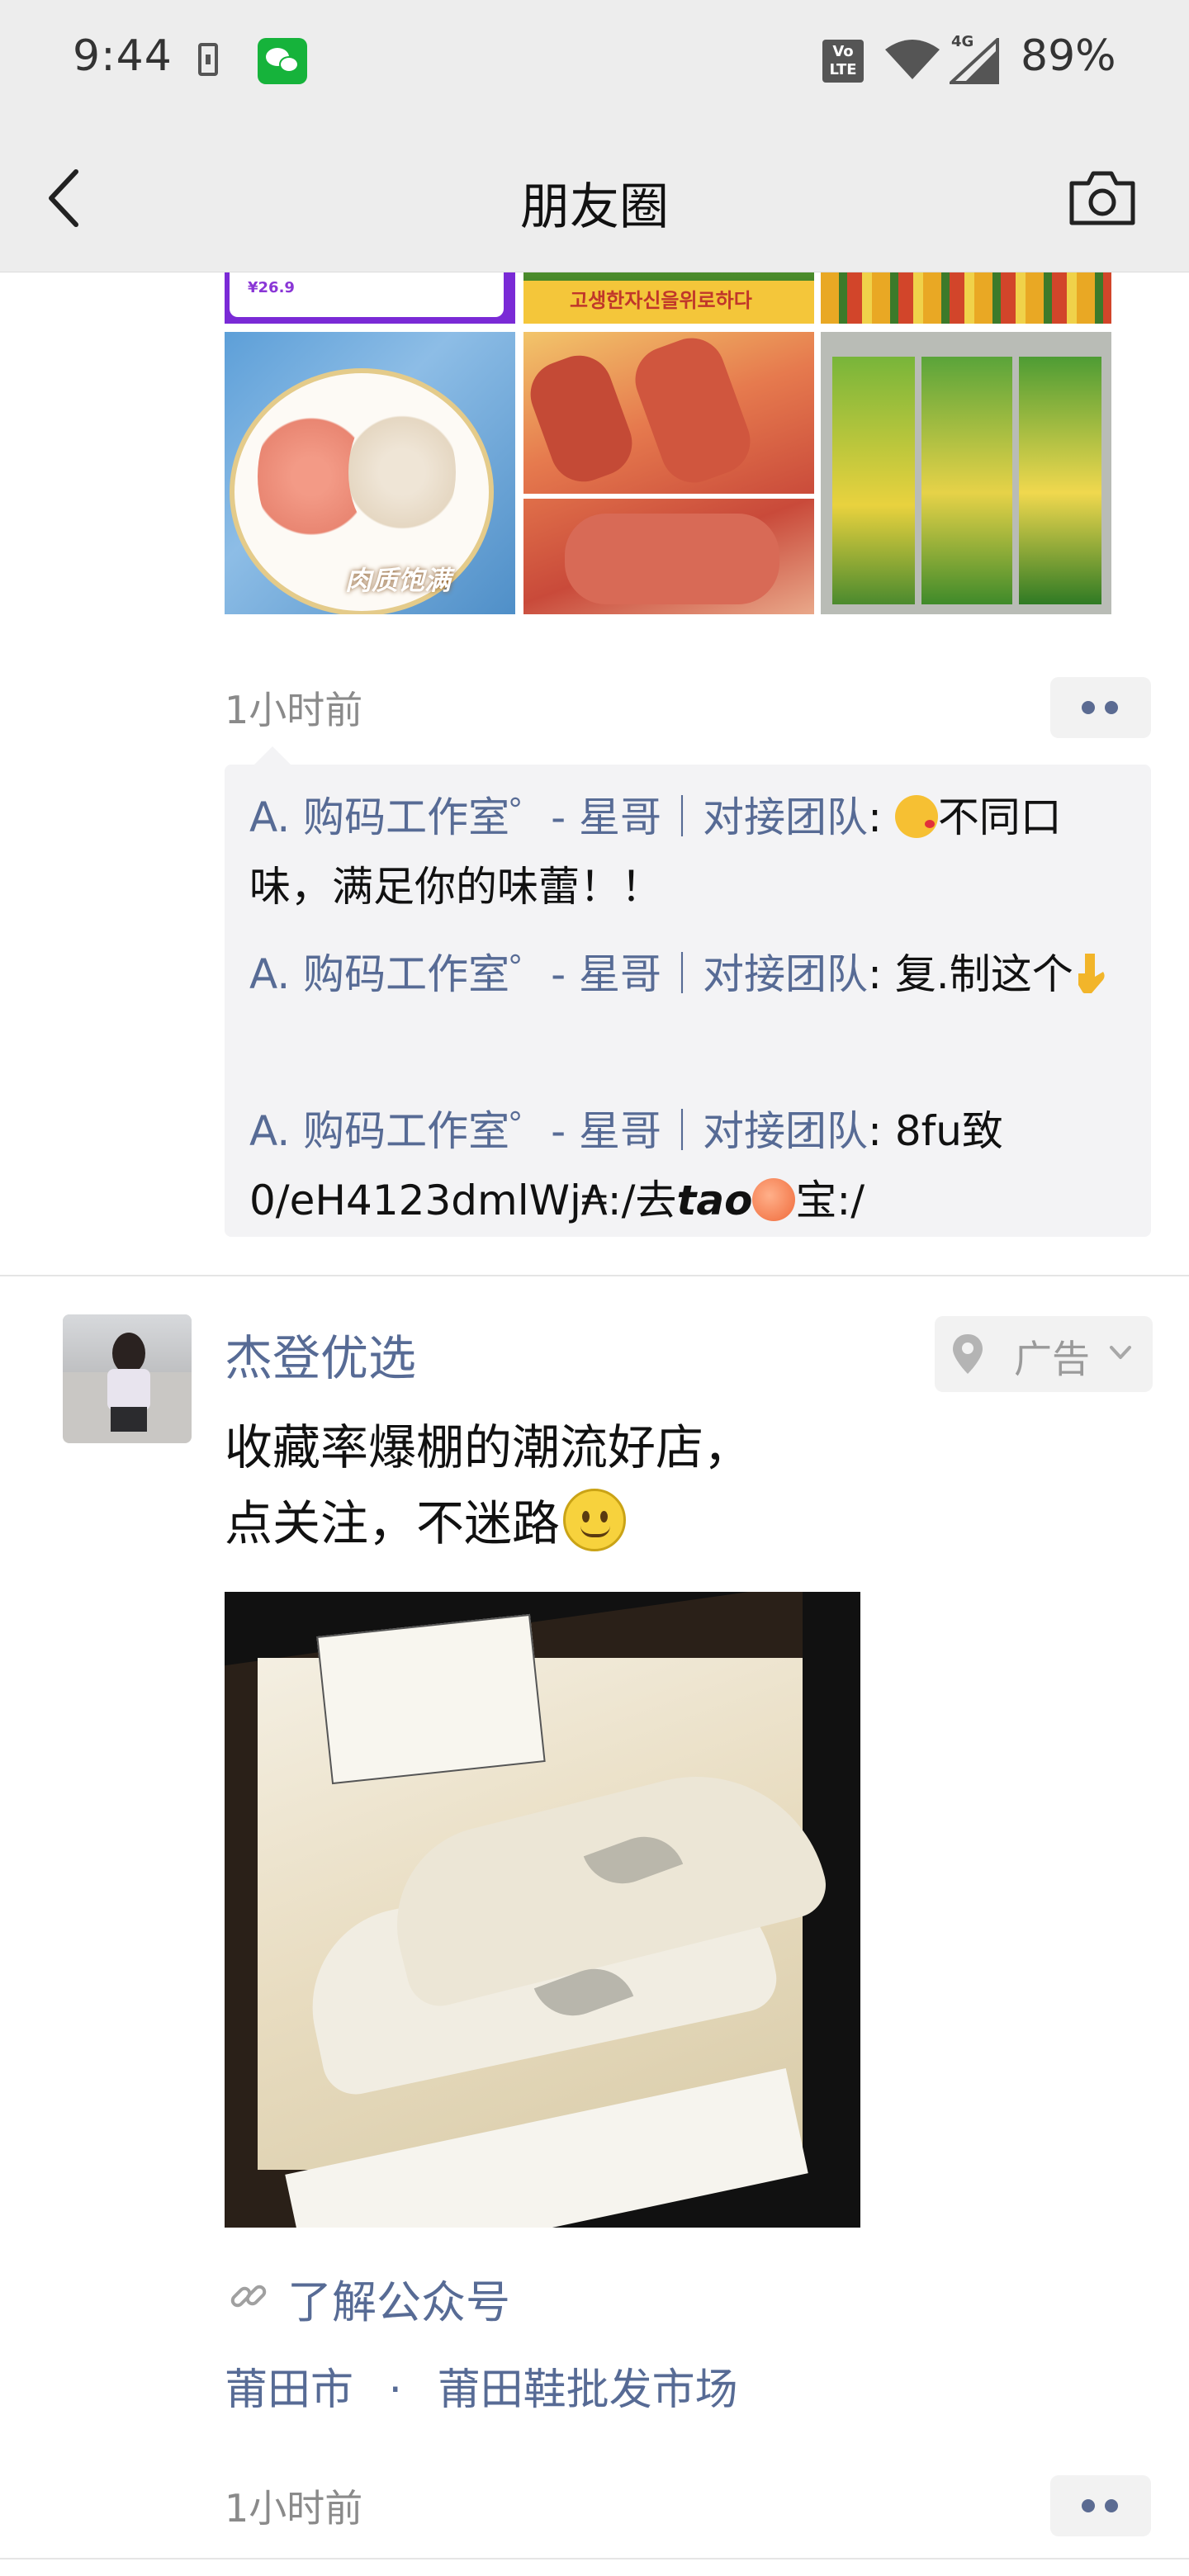  What do you see at coordinates (637, 1519) in the screenshot?
I see `post-text-line: 点关注，不迷路` at bounding box center [637, 1519].